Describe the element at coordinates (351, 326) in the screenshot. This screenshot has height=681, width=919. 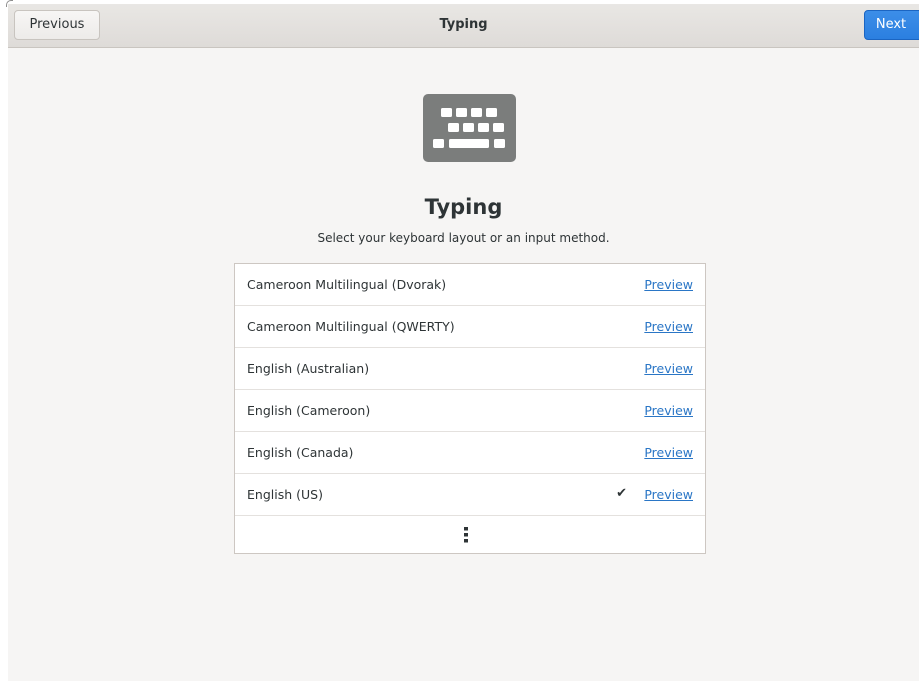
I see `layout-label: Cameroon Multilingual (QWERTY)` at that location.